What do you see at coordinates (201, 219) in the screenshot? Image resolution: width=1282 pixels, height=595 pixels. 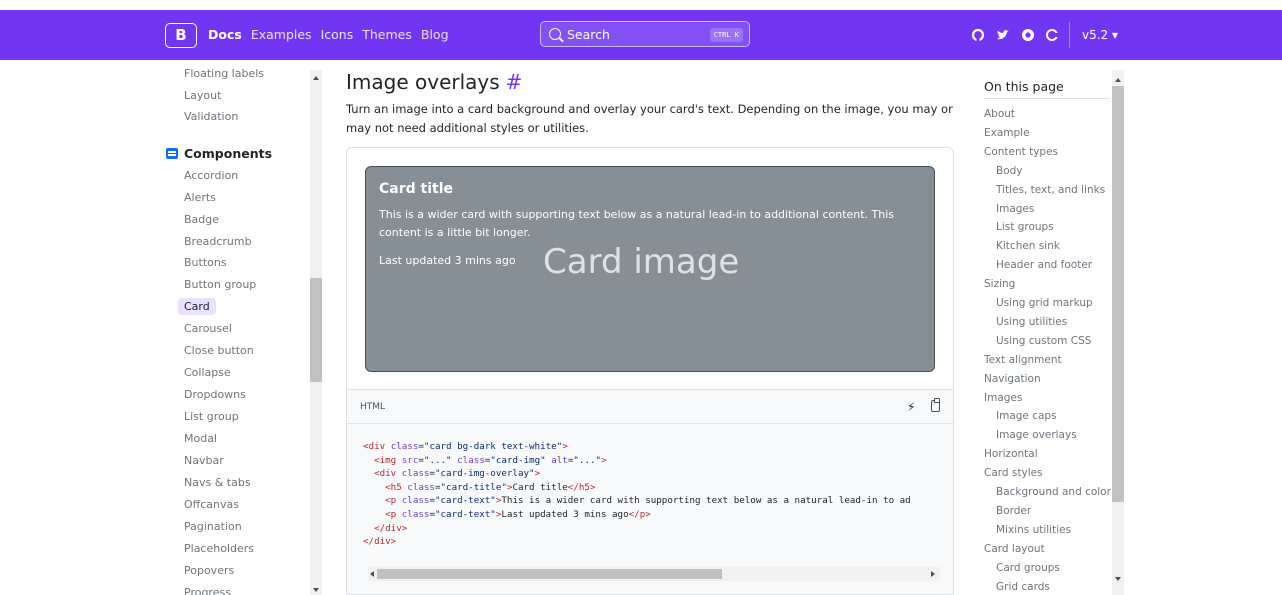 I see `sidebar-item-badge: Badge` at bounding box center [201, 219].